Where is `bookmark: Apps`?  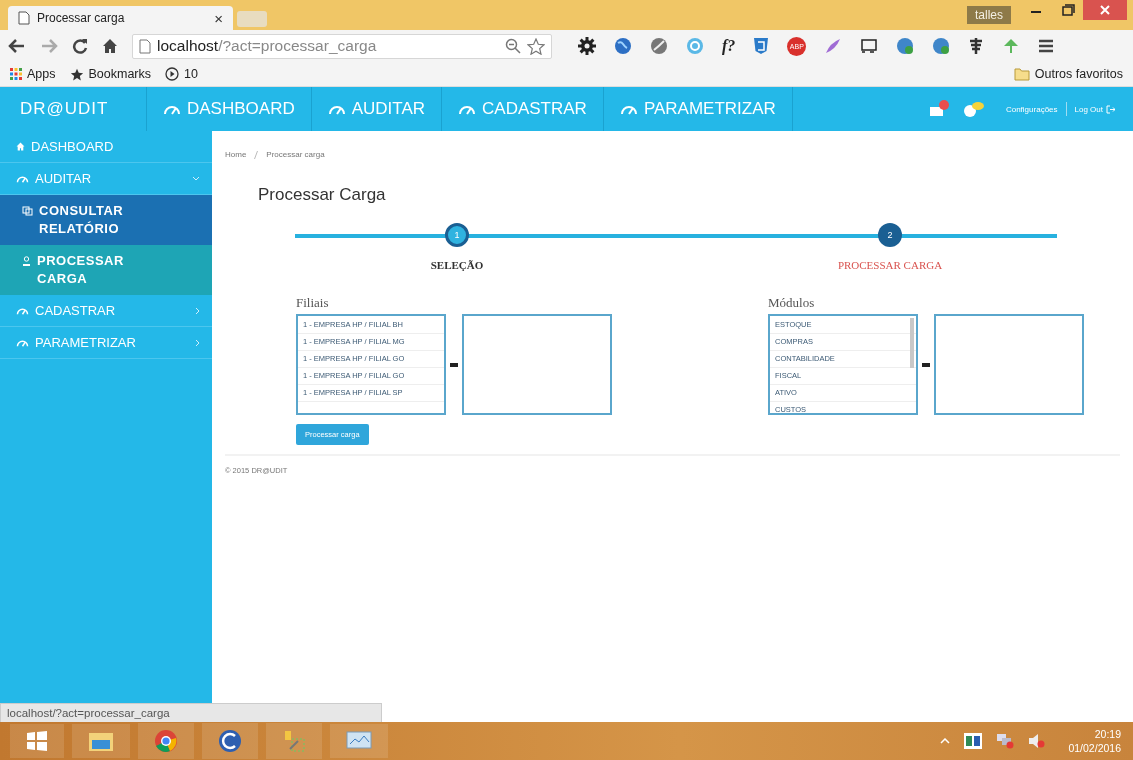
bookmark: Apps is located at coordinates (33, 74).